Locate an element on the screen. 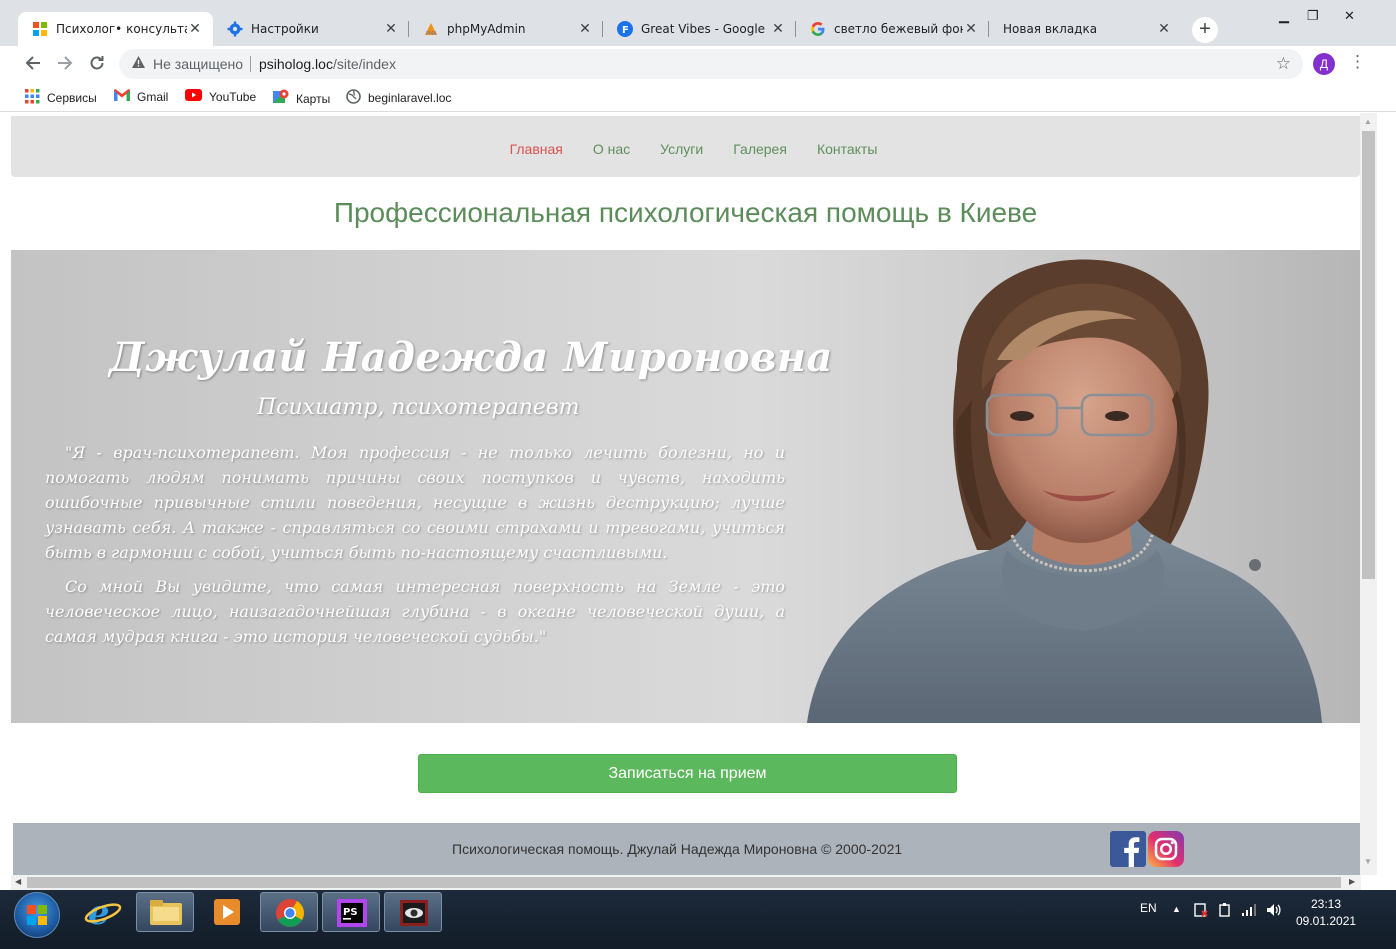  taskbar-internet-explorer: e is located at coordinates (103, 912).